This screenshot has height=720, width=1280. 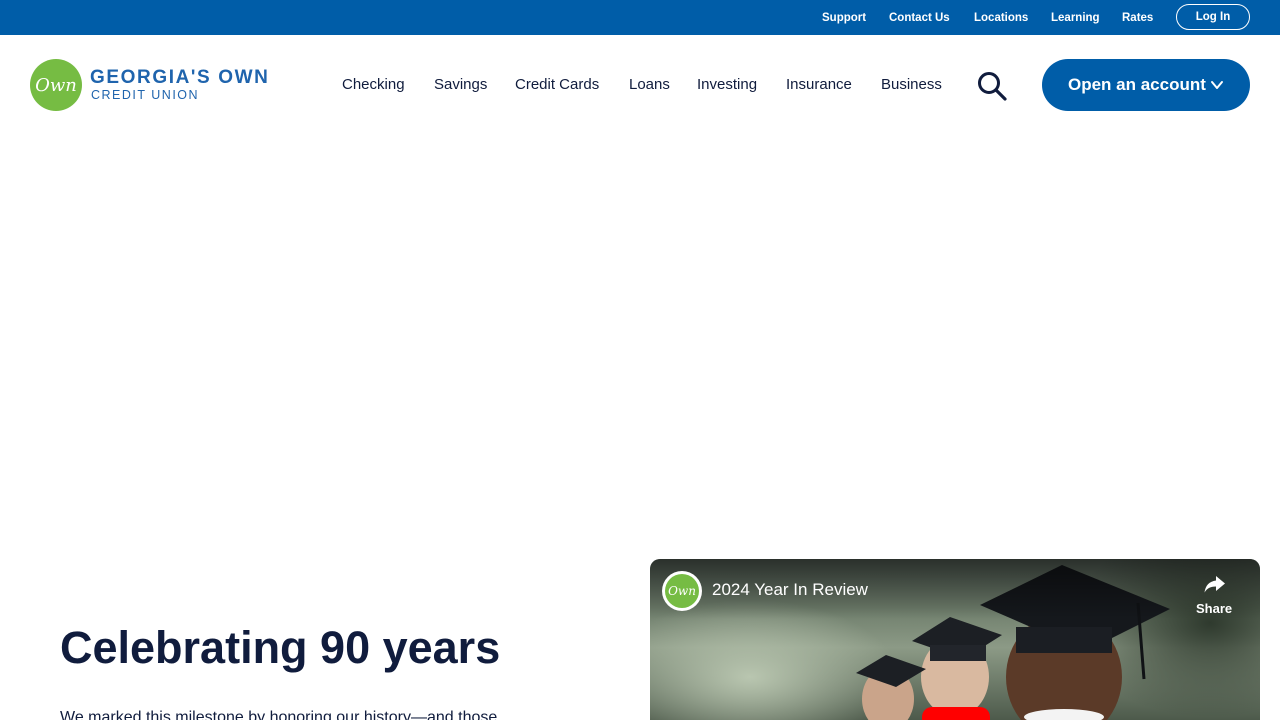 I want to click on nav-link-investing: Investing, so click(x=727, y=84).